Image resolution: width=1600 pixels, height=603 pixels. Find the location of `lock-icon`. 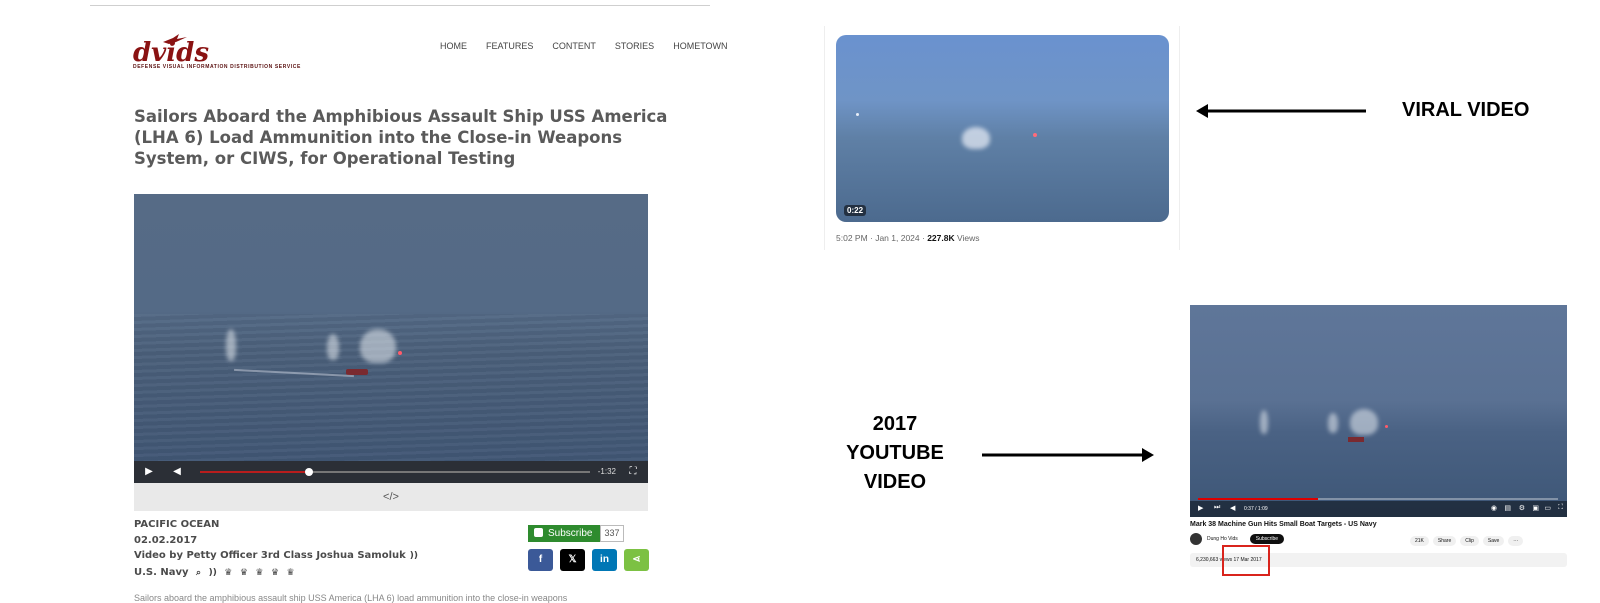

lock-icon is located at coordinates (538, 532).